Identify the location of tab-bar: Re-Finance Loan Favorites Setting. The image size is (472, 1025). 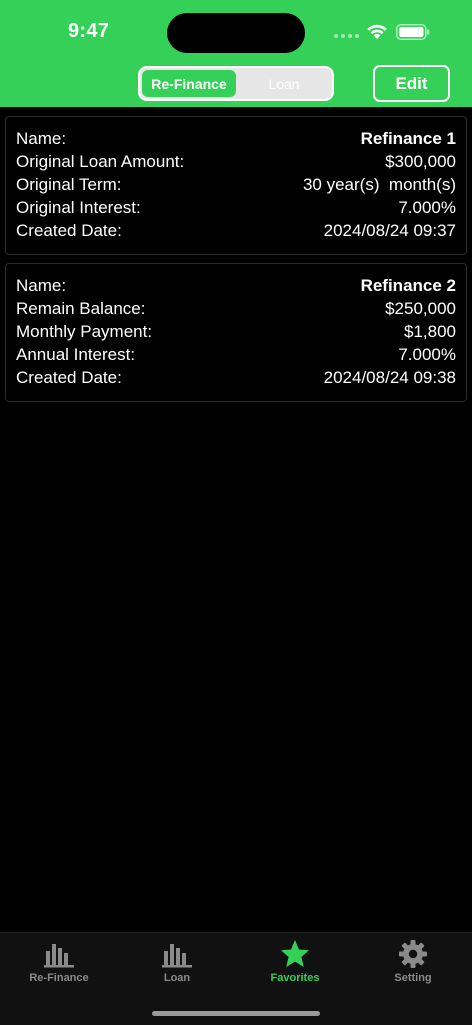
(236, 978).